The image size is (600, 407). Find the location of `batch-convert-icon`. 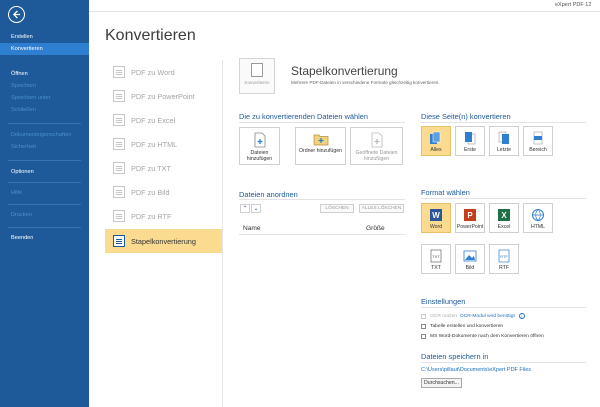

batch-convert-icon is located at coordinates (119, 241).